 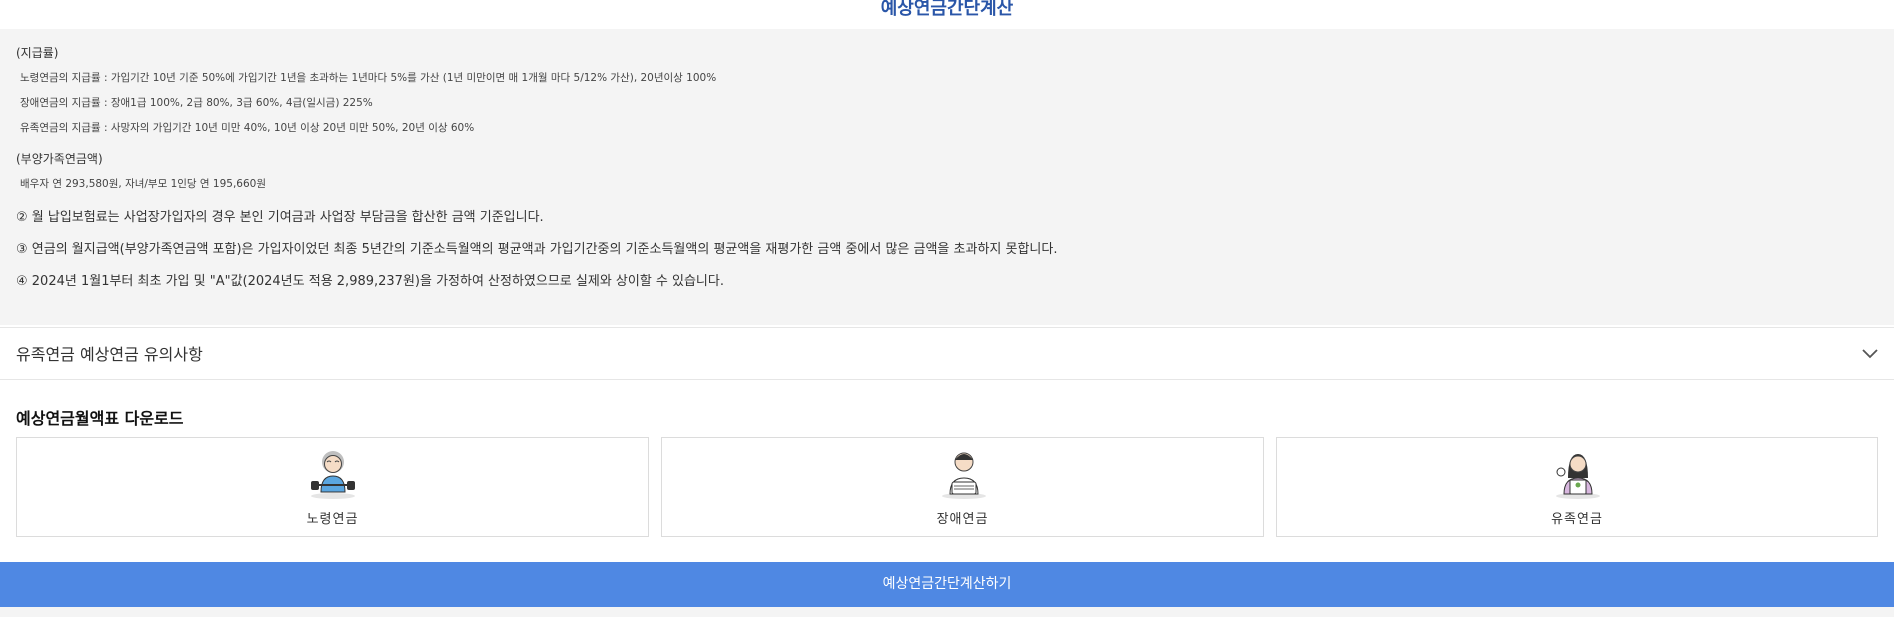 What do you see at coordinates (143, 184) in the screenshot?
I see `dependent-amount-text: 배우자 연 293,580원, 자녀/부모 1인당 연 195,660원` at bounding box center [143, 184].